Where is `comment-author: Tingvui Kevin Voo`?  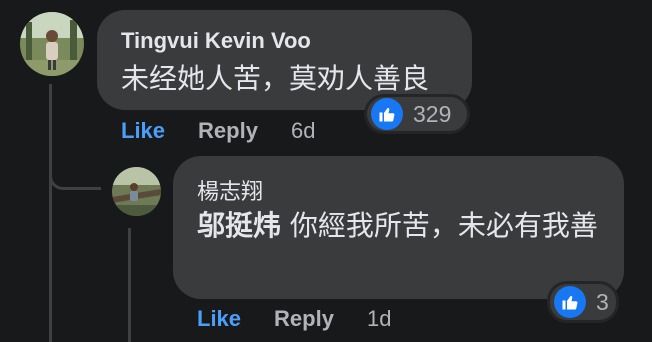 comment-author: Tingvui Kevin Voo is located at coordinates (216, 41).